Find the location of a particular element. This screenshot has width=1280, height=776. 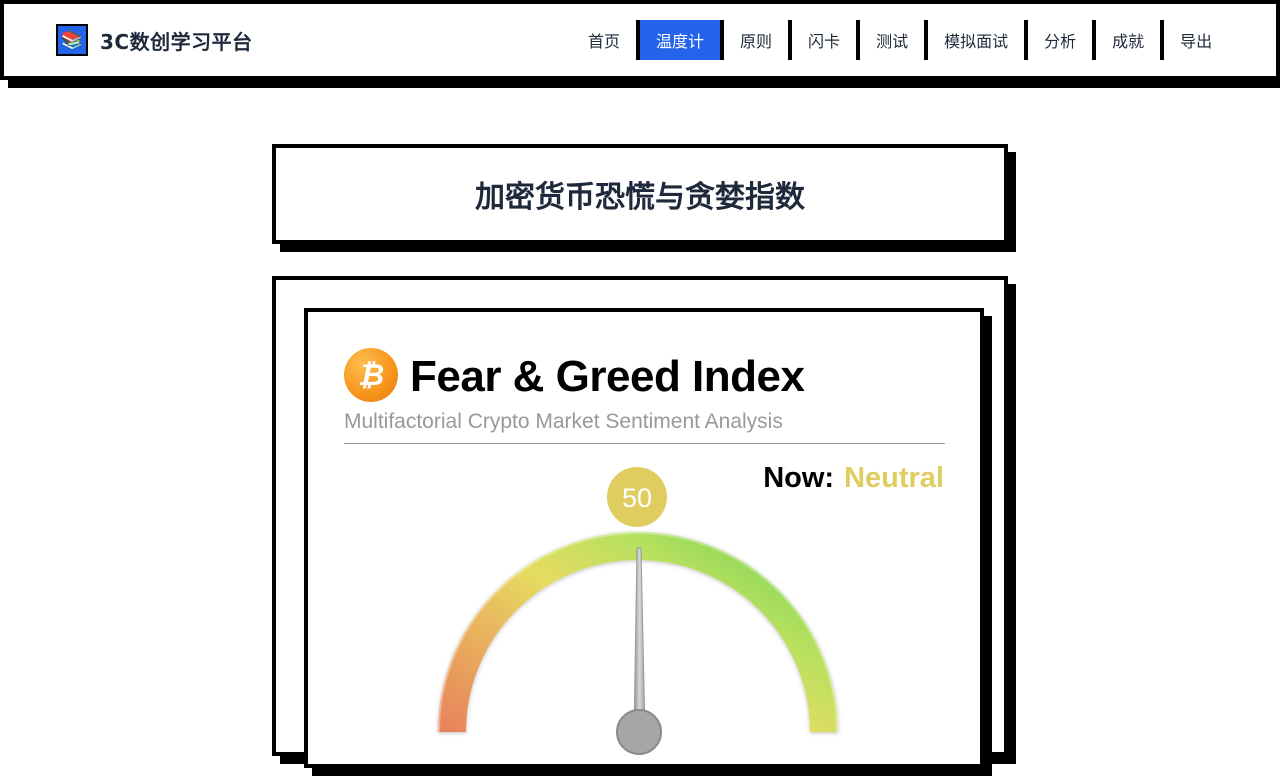

nav-item-thermometer: 温度计 is located at coordinates (680, 40).